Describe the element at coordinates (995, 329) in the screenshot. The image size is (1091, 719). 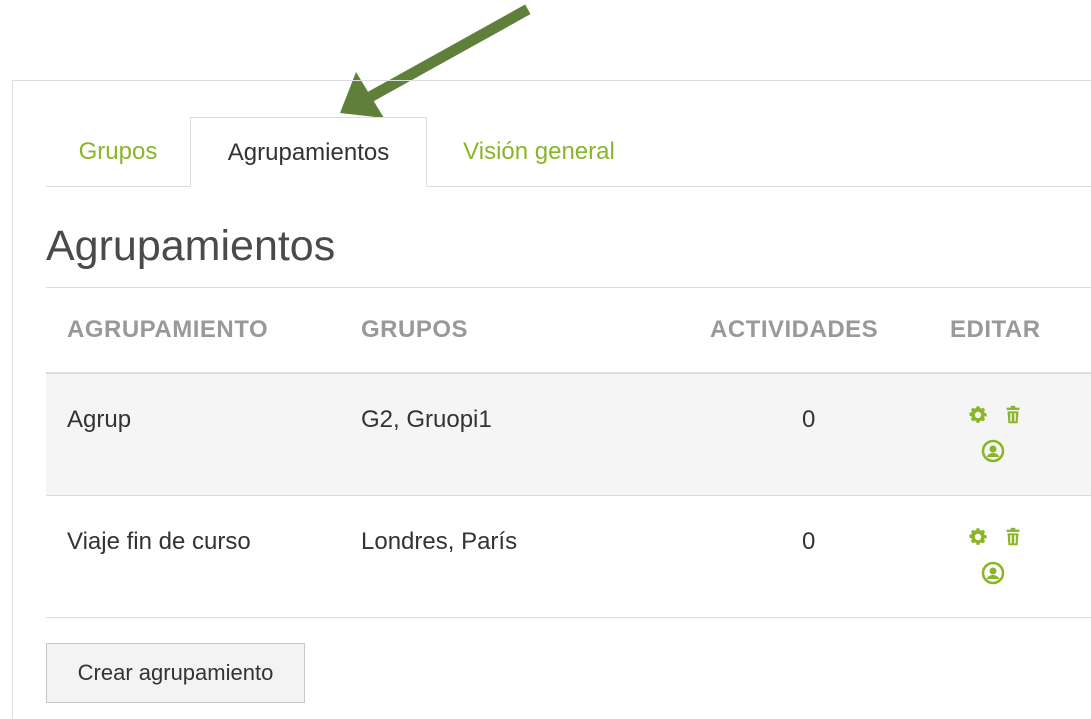
I see `header-editar: EDITAR` at that location.